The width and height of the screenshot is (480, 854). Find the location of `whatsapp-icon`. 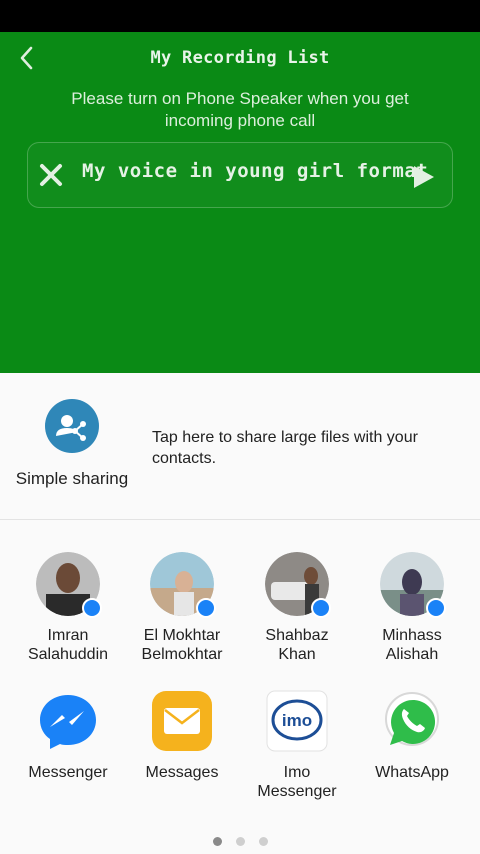

whatsapp-icon is located at coordinates (412, 721).